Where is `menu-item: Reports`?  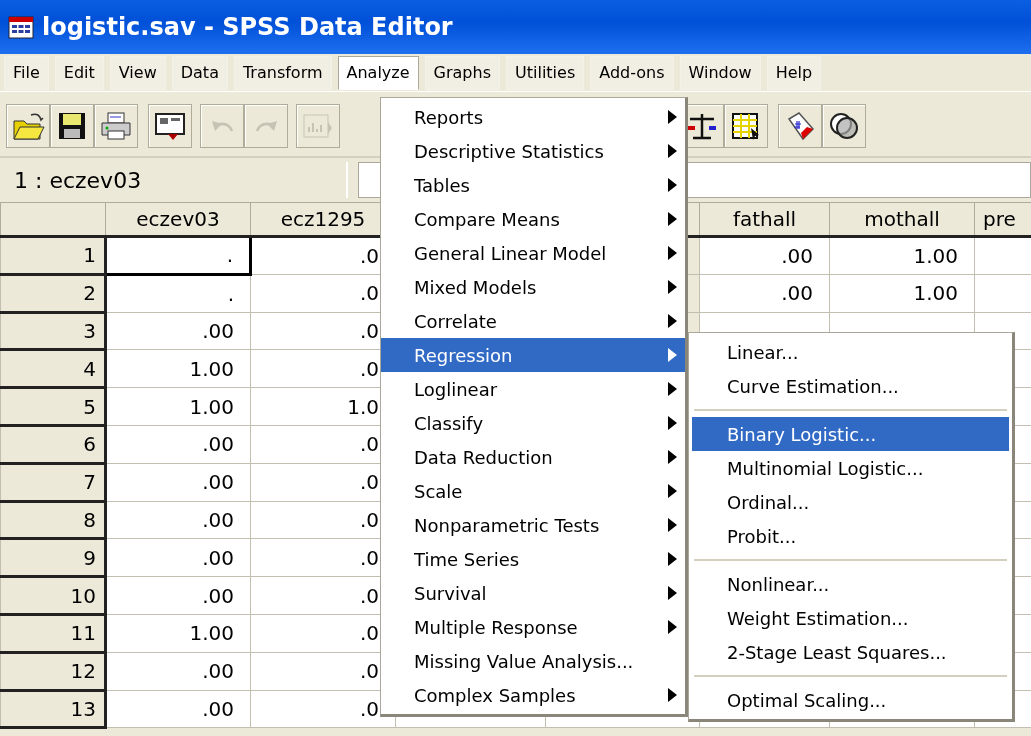
menu-item: Reports is located at coordinates (533, 117).